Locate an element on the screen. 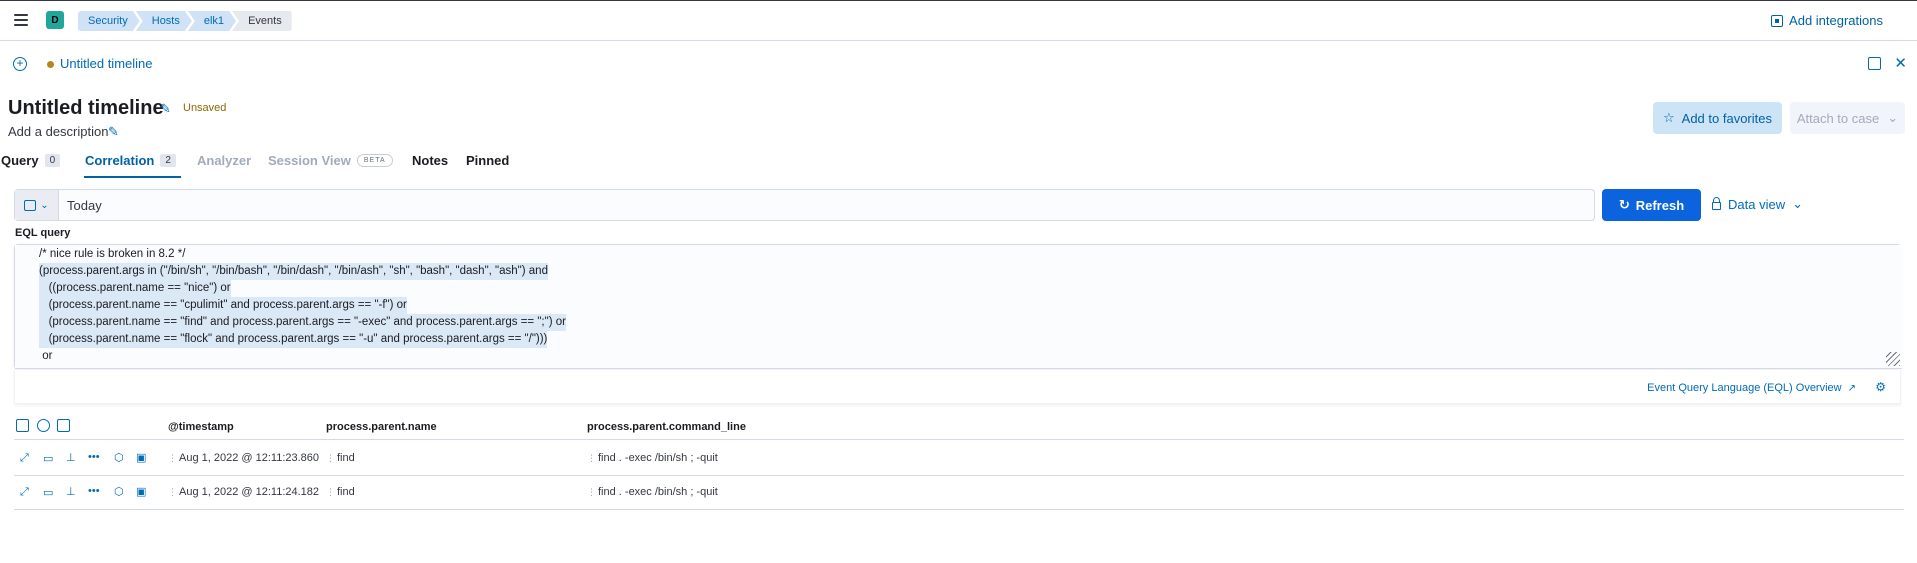 The width and height of the screenshot is (1917, 563). status-badge: Unsaved is located at coordinates (205, 108).